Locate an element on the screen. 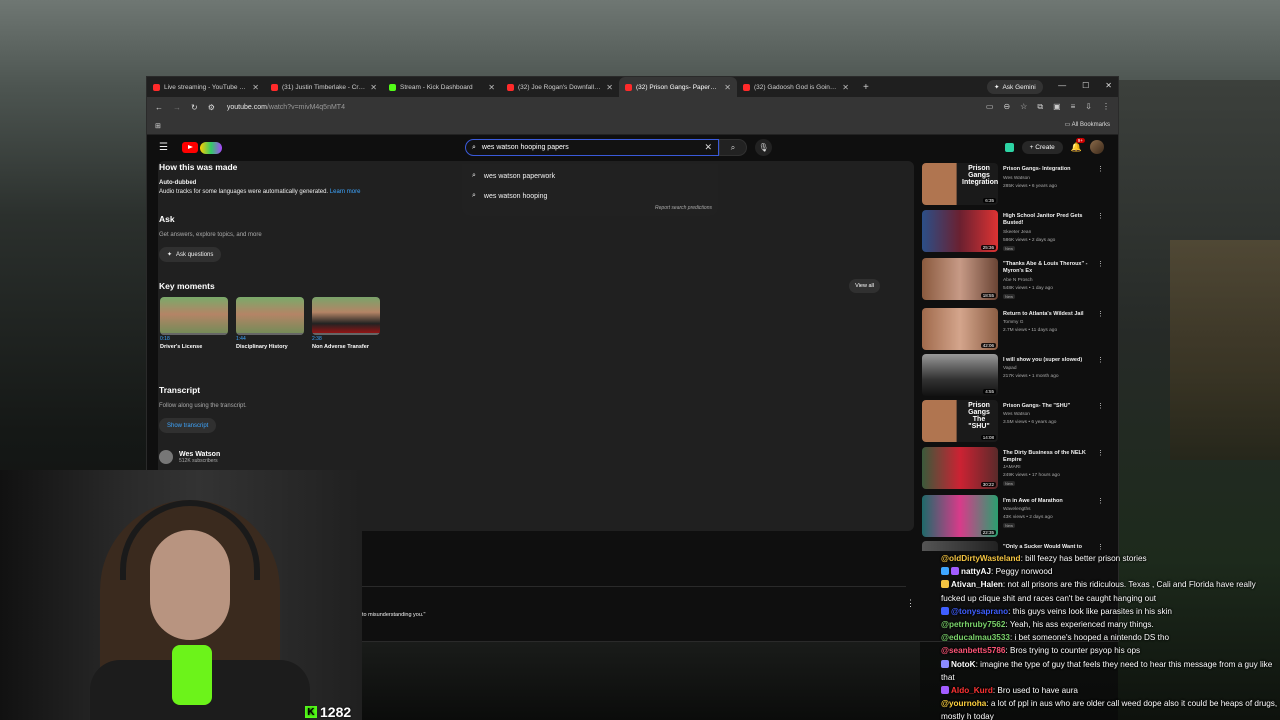 The image size is (1280, 720). extensions-icon: ⧉ is located at coordinates (1040, 107).